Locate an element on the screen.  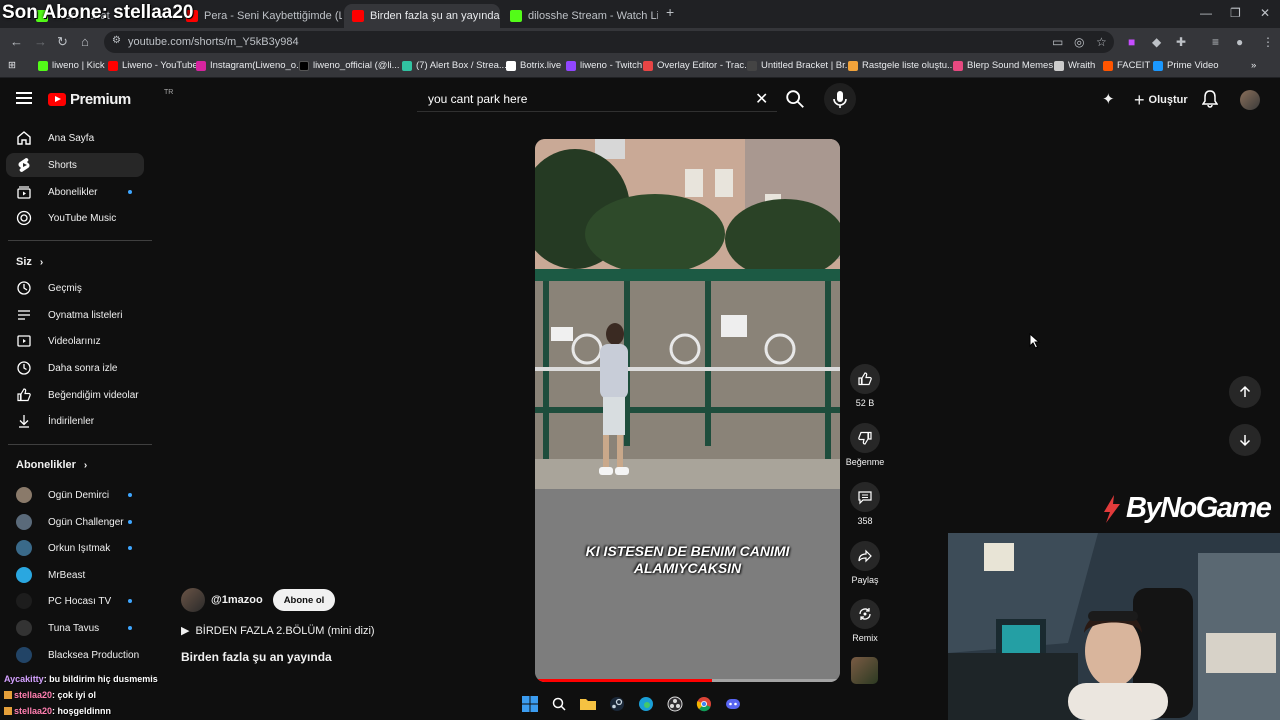
chrome-icon is located at coordinates (704, 704).